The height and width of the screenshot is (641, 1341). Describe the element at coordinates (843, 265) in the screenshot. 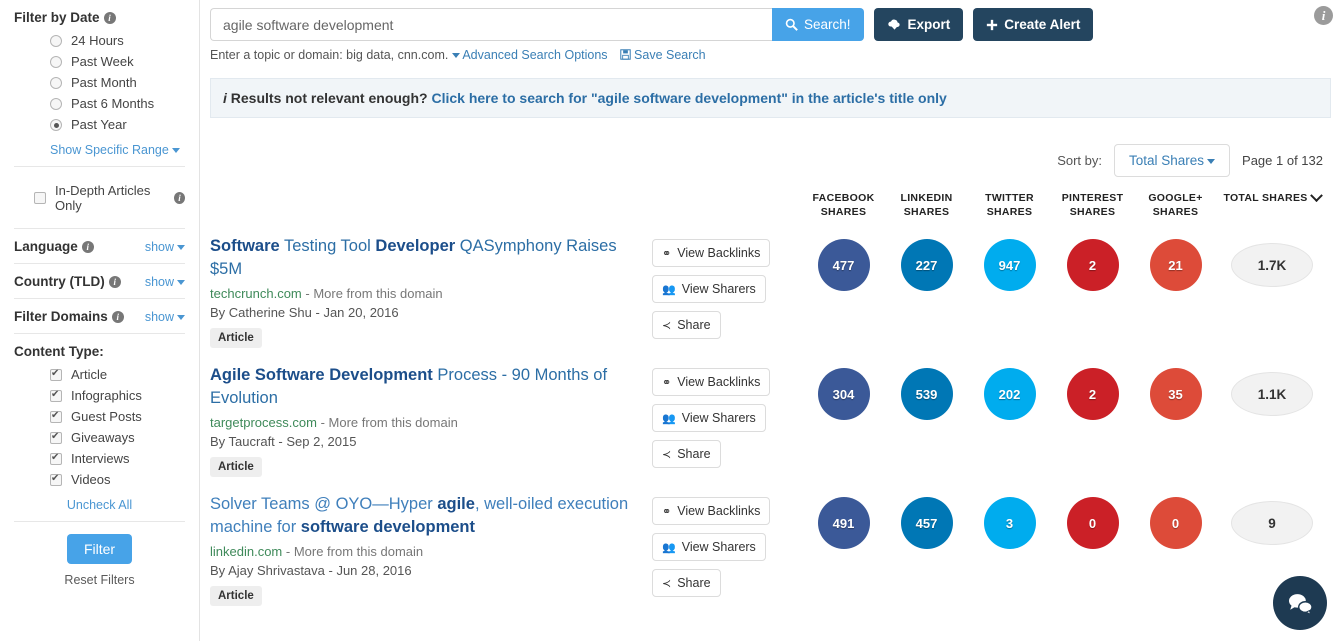

I see `metric-facebook-cell: 477` at that location.